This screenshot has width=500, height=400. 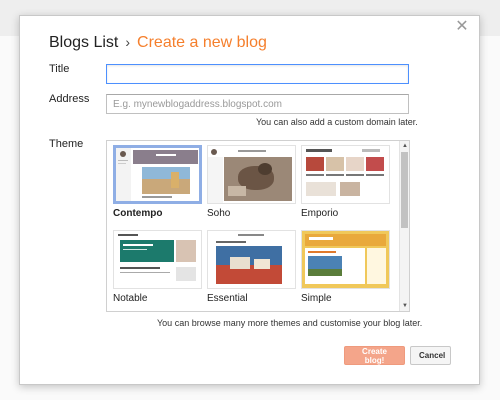 I want to click on theme-name: Emporio, so click(x=320, y=213).